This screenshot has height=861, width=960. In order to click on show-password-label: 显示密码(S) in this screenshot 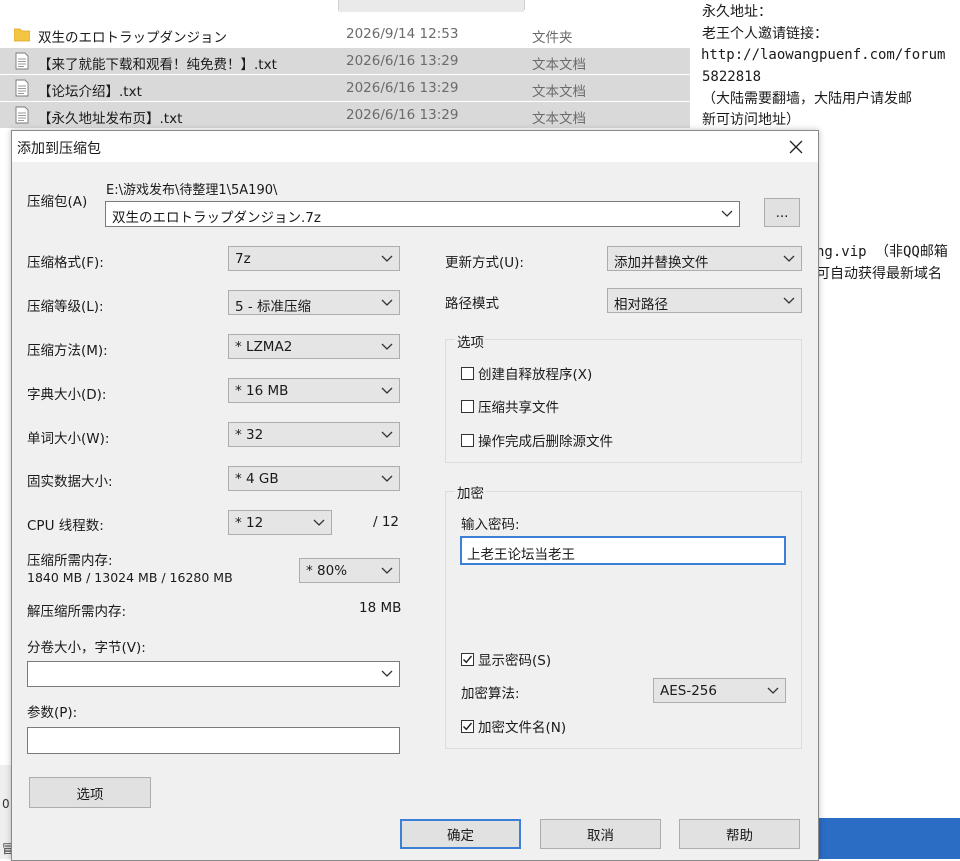, I will do `click(515, 661)`.